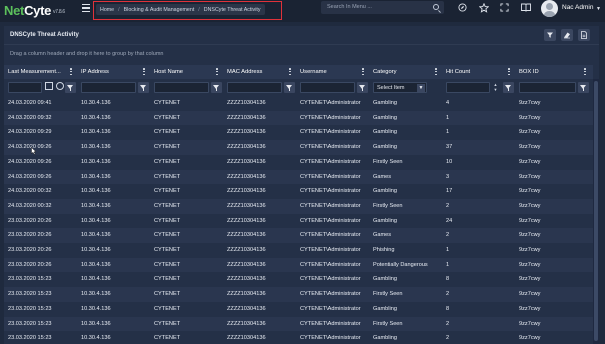 This screenshot has width=605, height=344. What do you see at coordinates (86, 8) in the screenshot?
I see `menu-toggle-icon` at bounding box center [86, 8].